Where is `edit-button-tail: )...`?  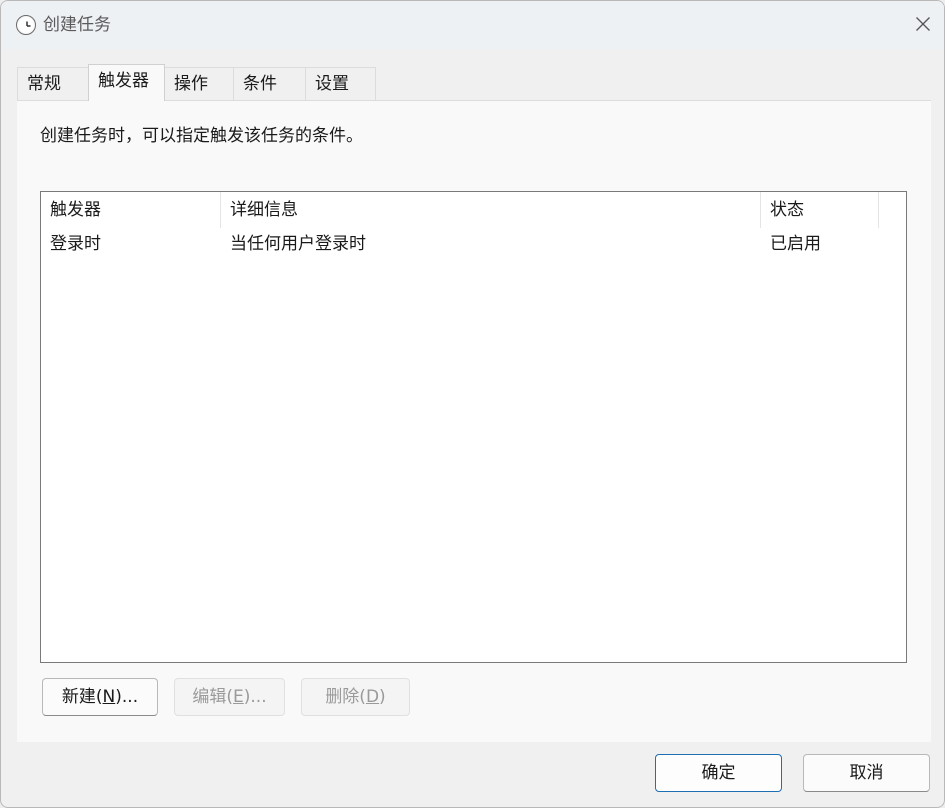
edit-button-tail: )... is located at coordinates (255, 697).